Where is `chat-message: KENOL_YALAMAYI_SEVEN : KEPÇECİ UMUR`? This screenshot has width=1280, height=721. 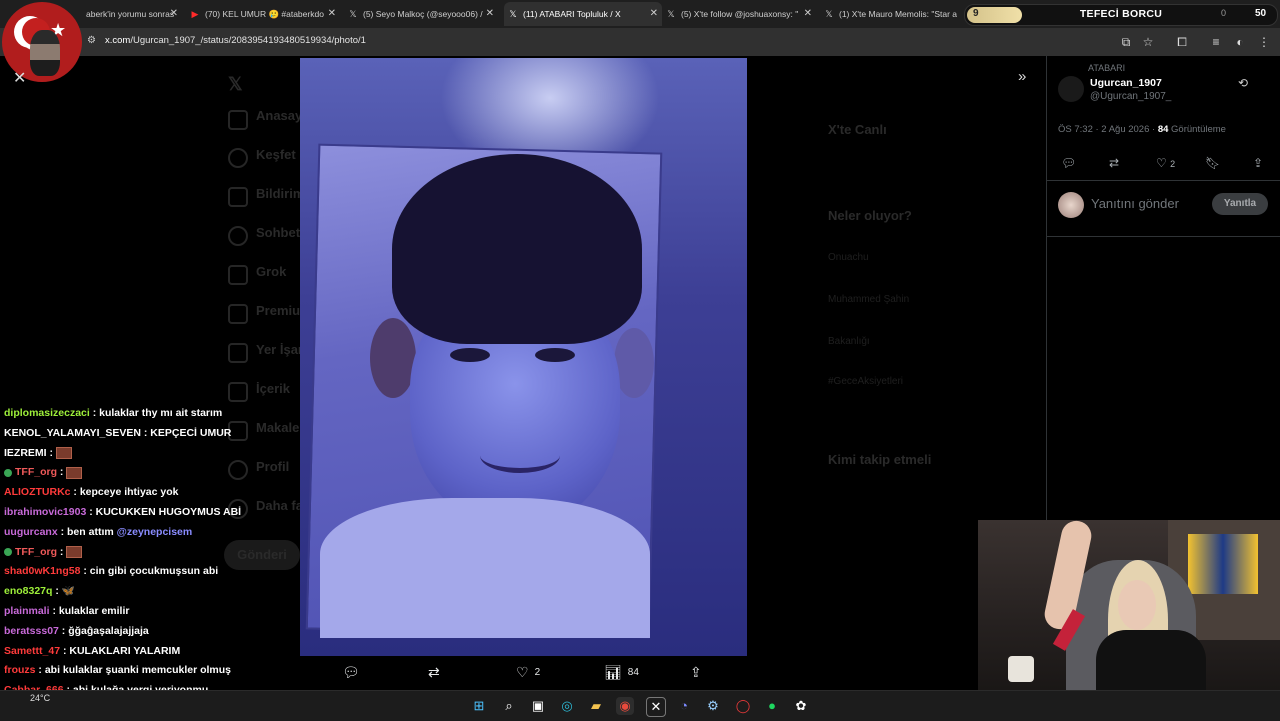
chat-message: KENOL_YALAMAYI_SEVEN : KEPÇECİ UMUR is located at coordinates (149, 434).